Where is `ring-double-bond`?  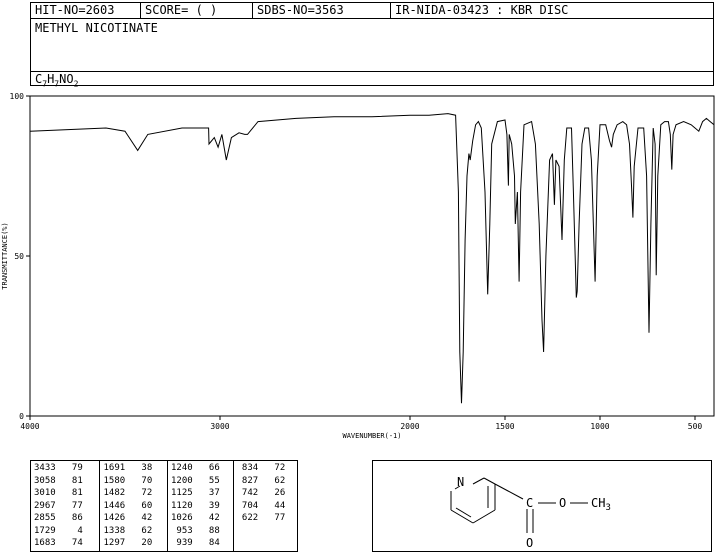
ring-double-bond is located at coordinates (463, 512).